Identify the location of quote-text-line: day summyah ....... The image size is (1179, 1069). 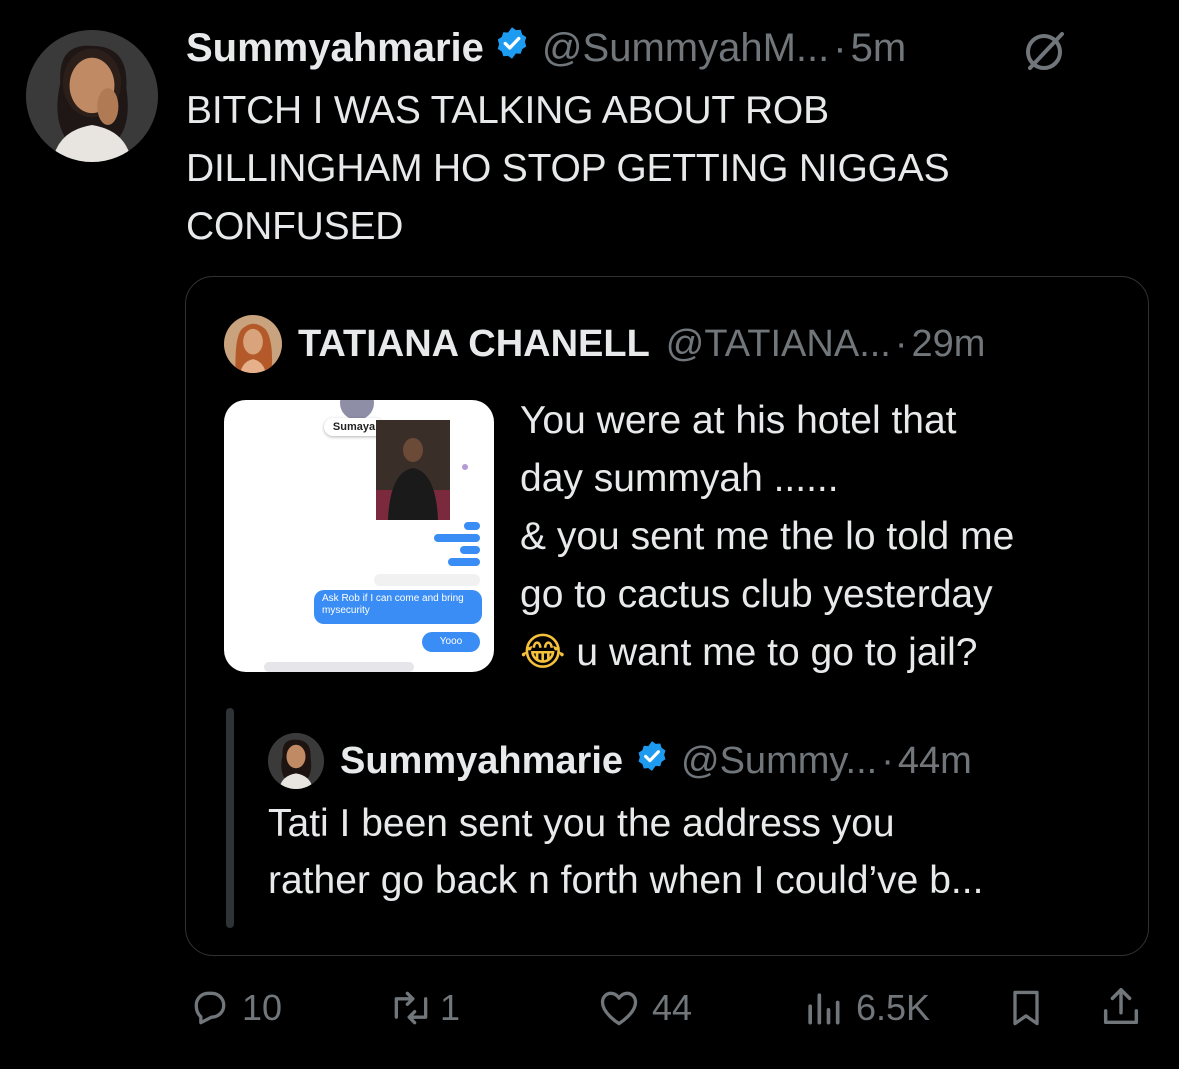
(679, 478).